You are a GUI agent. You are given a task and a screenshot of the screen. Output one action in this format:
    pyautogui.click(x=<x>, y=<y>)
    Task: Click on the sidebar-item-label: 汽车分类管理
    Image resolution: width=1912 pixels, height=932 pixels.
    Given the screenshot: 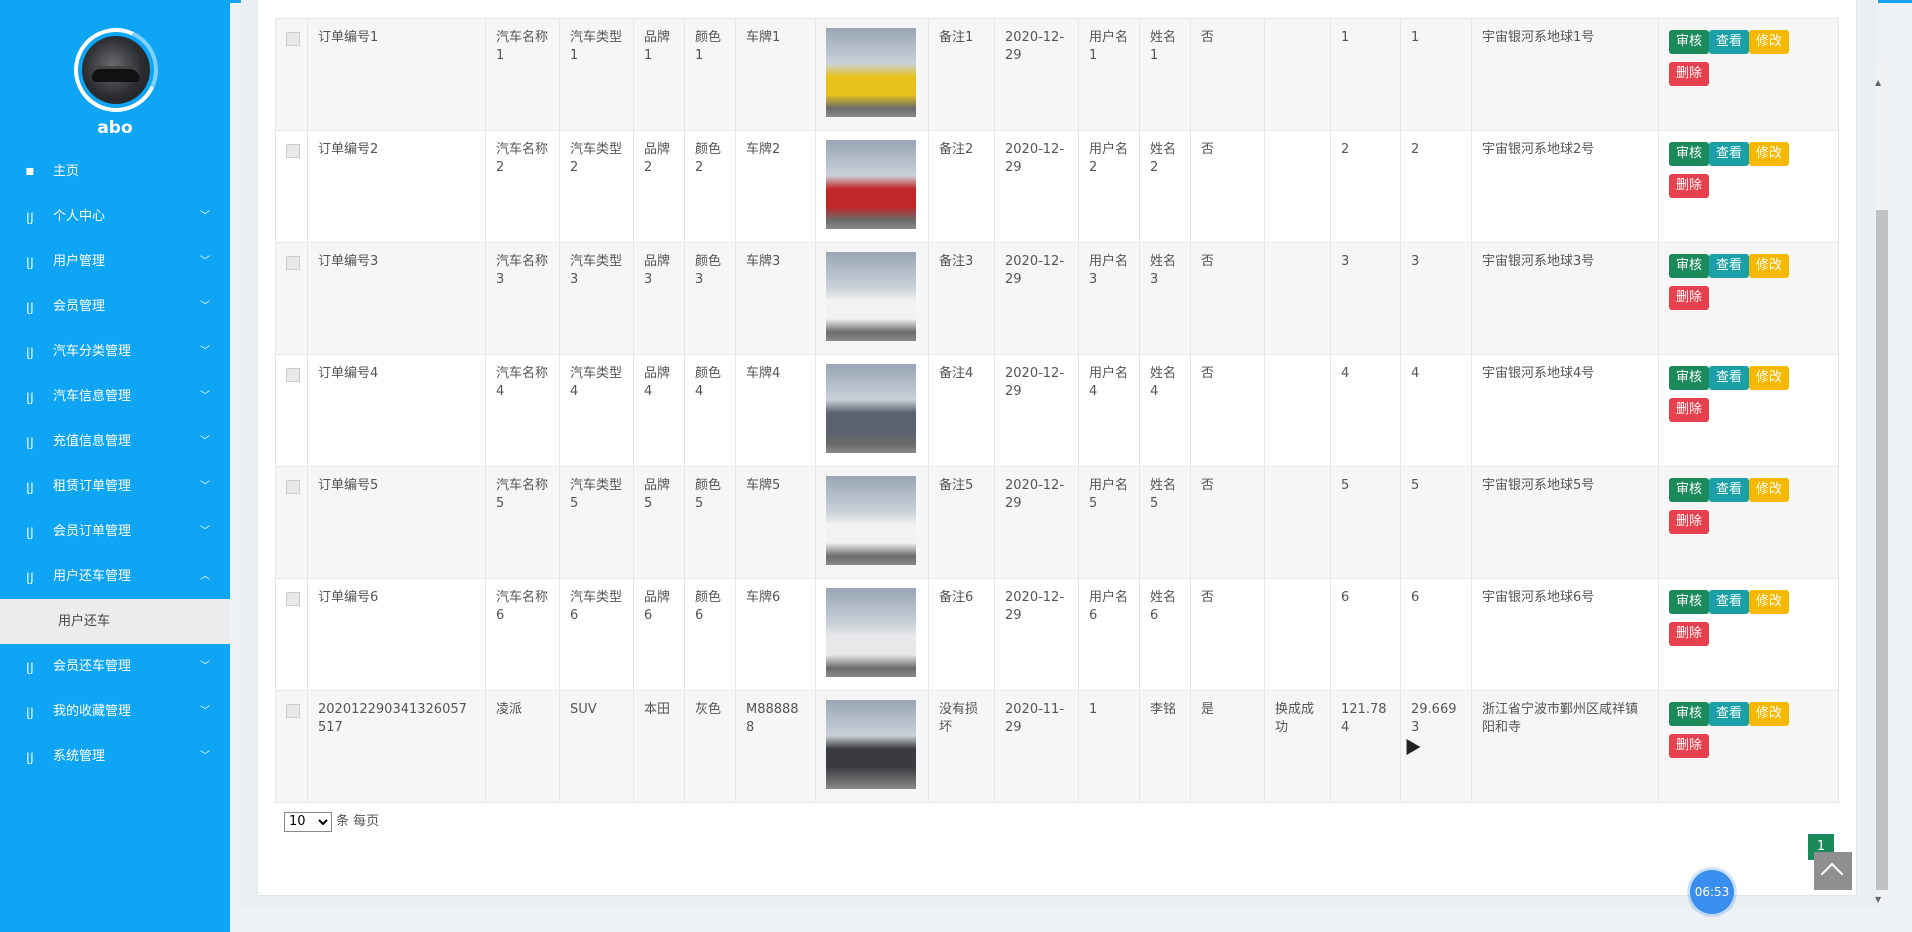 What is the action you would take?
    pyautogui.click(x=92, y=351)
    